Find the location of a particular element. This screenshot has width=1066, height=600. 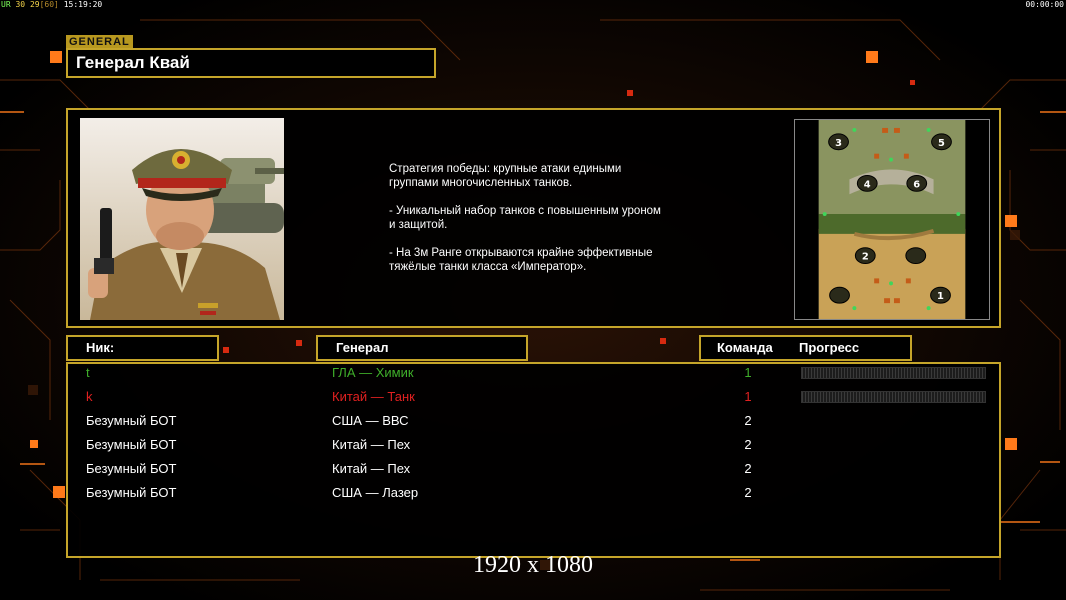

fps-cap-close: ] is located at coordinates (56, 4).